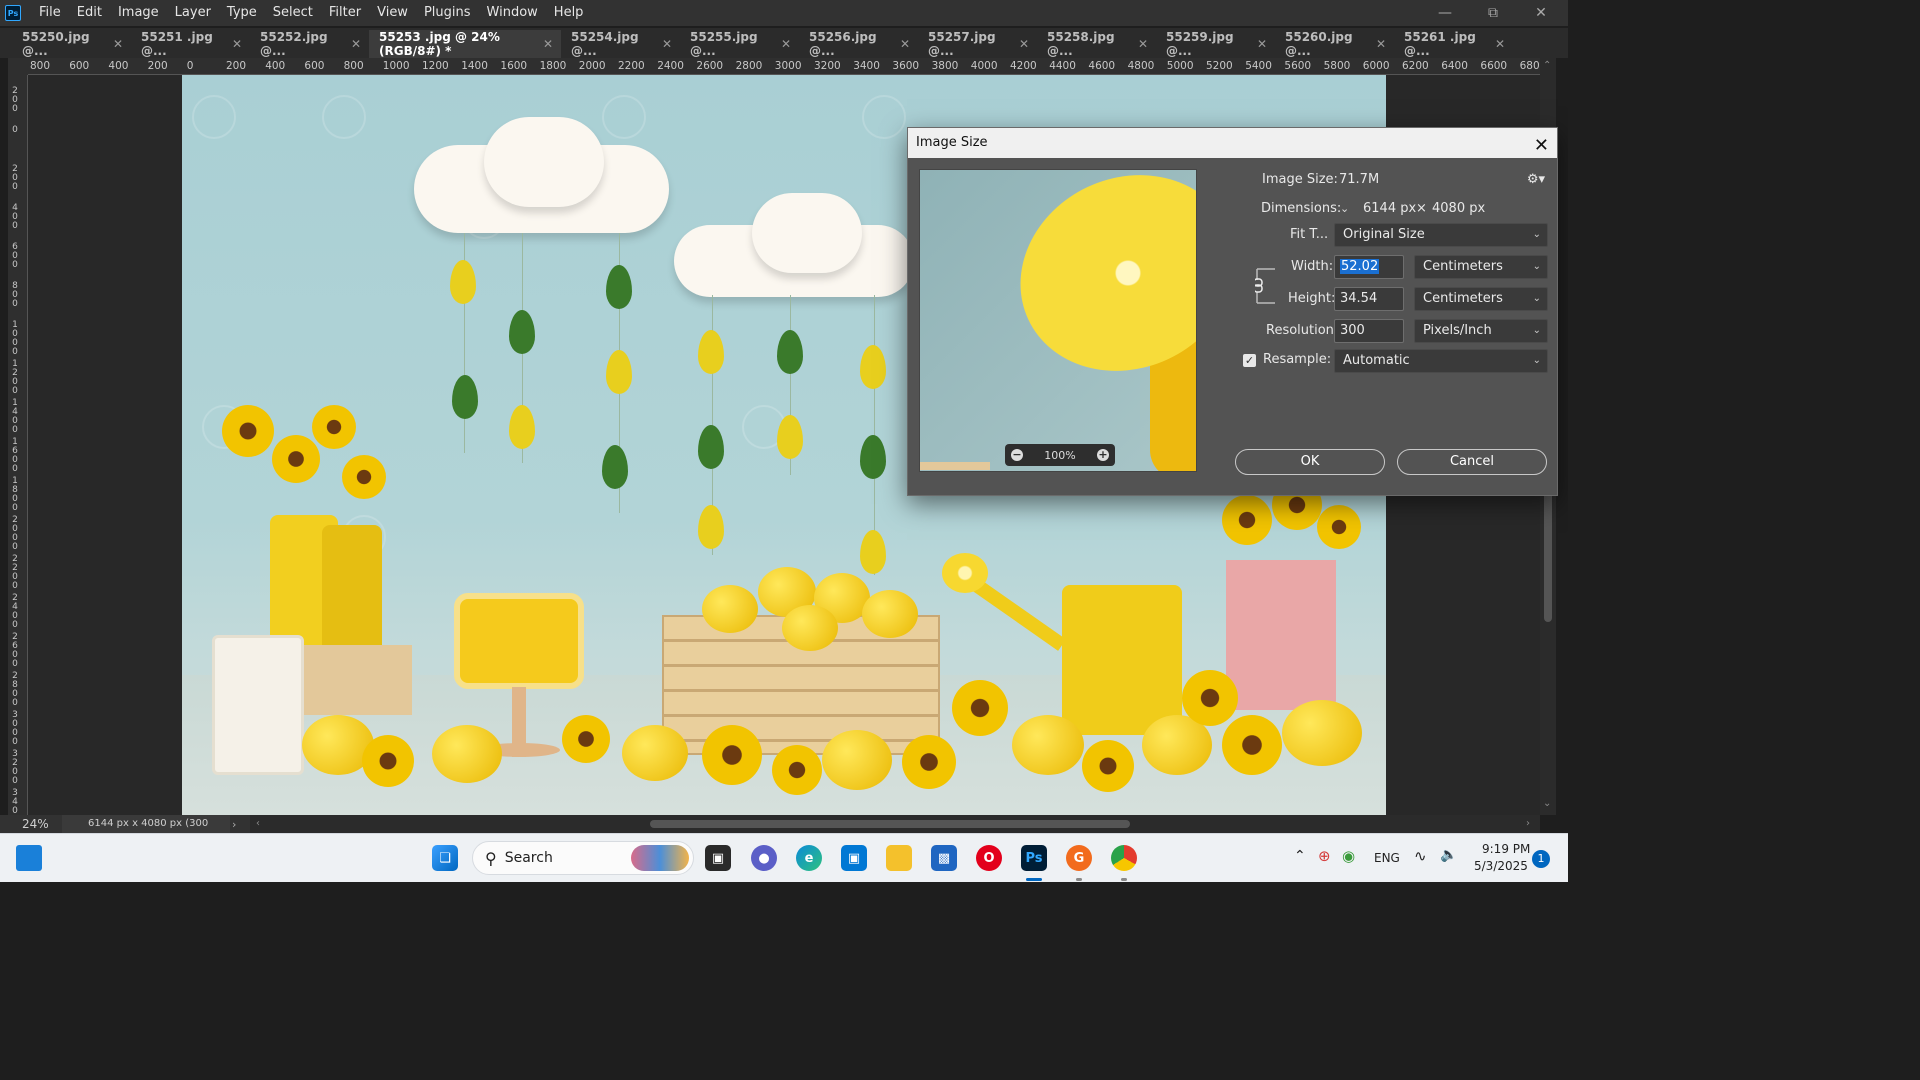  I want to click on sunflower, so click(388, 761).